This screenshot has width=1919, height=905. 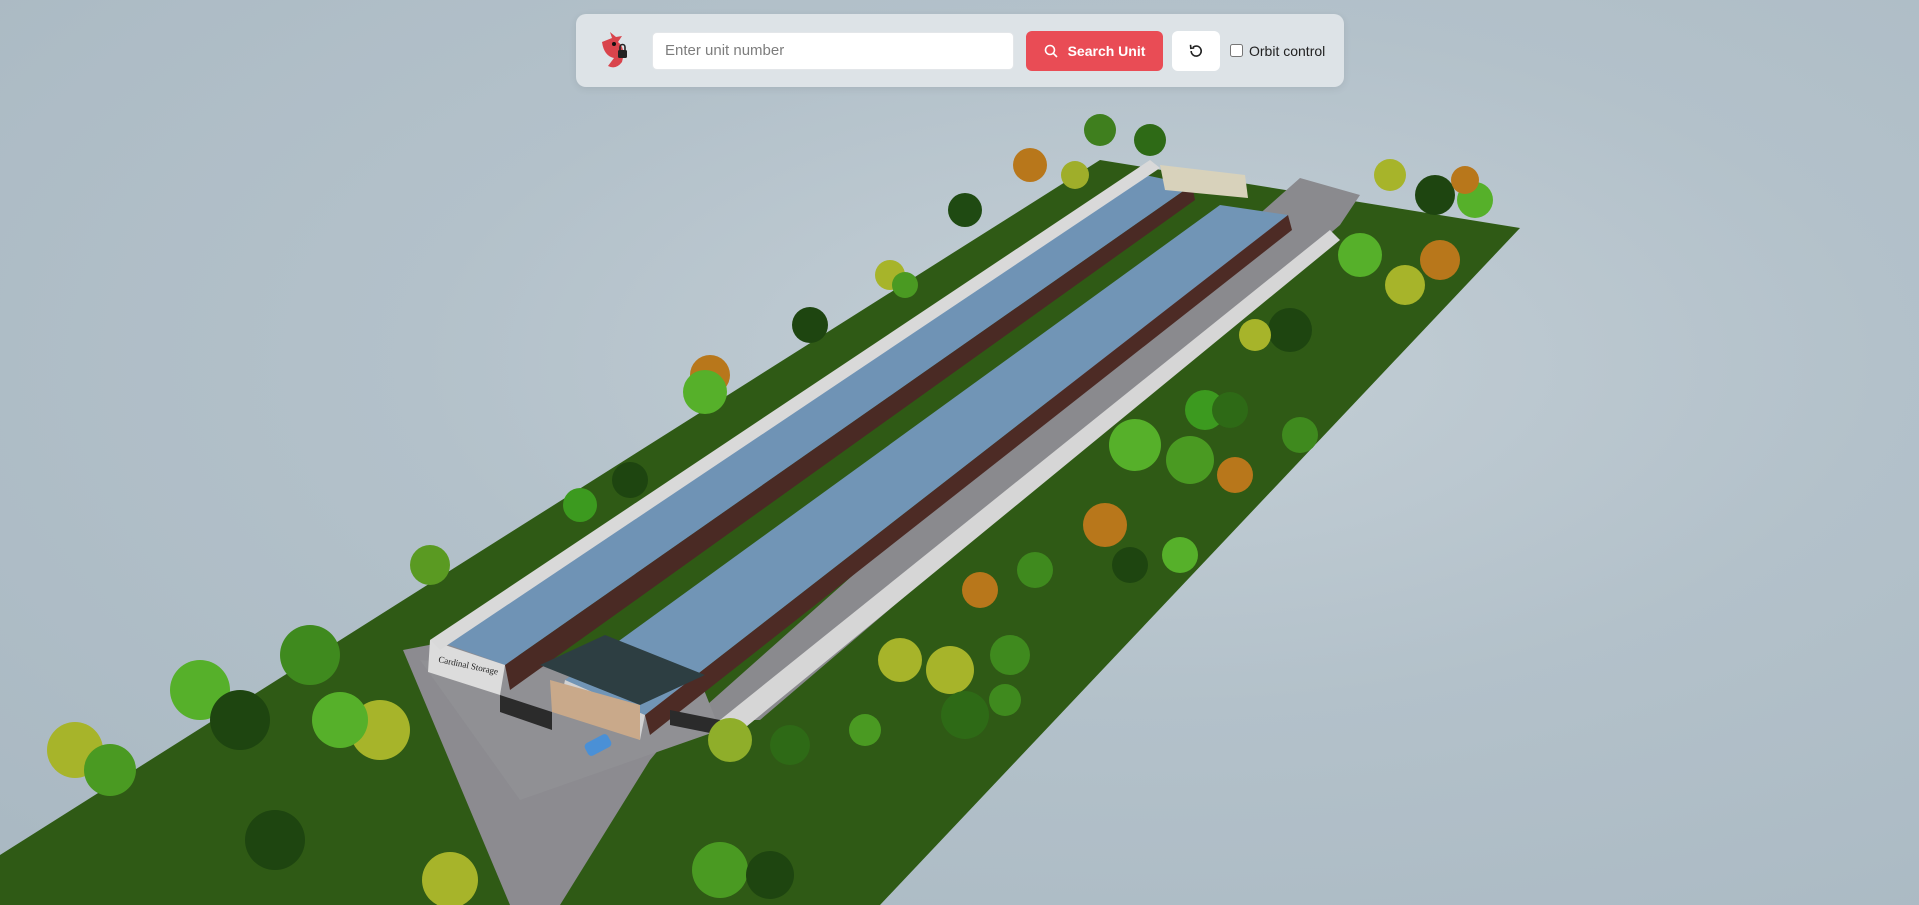 I want to click on unit-number-input, so click(x=833, y=50).